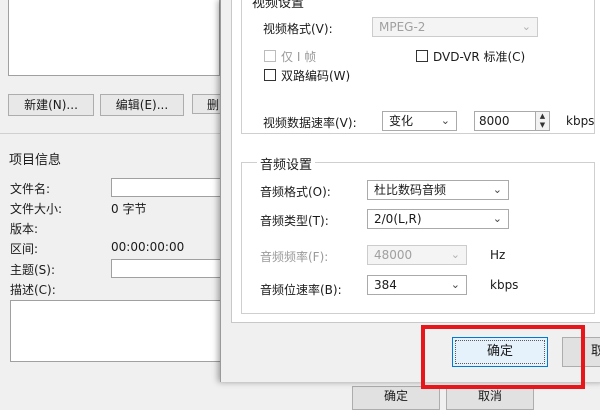  I want to click on delete-button: 删, so click(207, 104).